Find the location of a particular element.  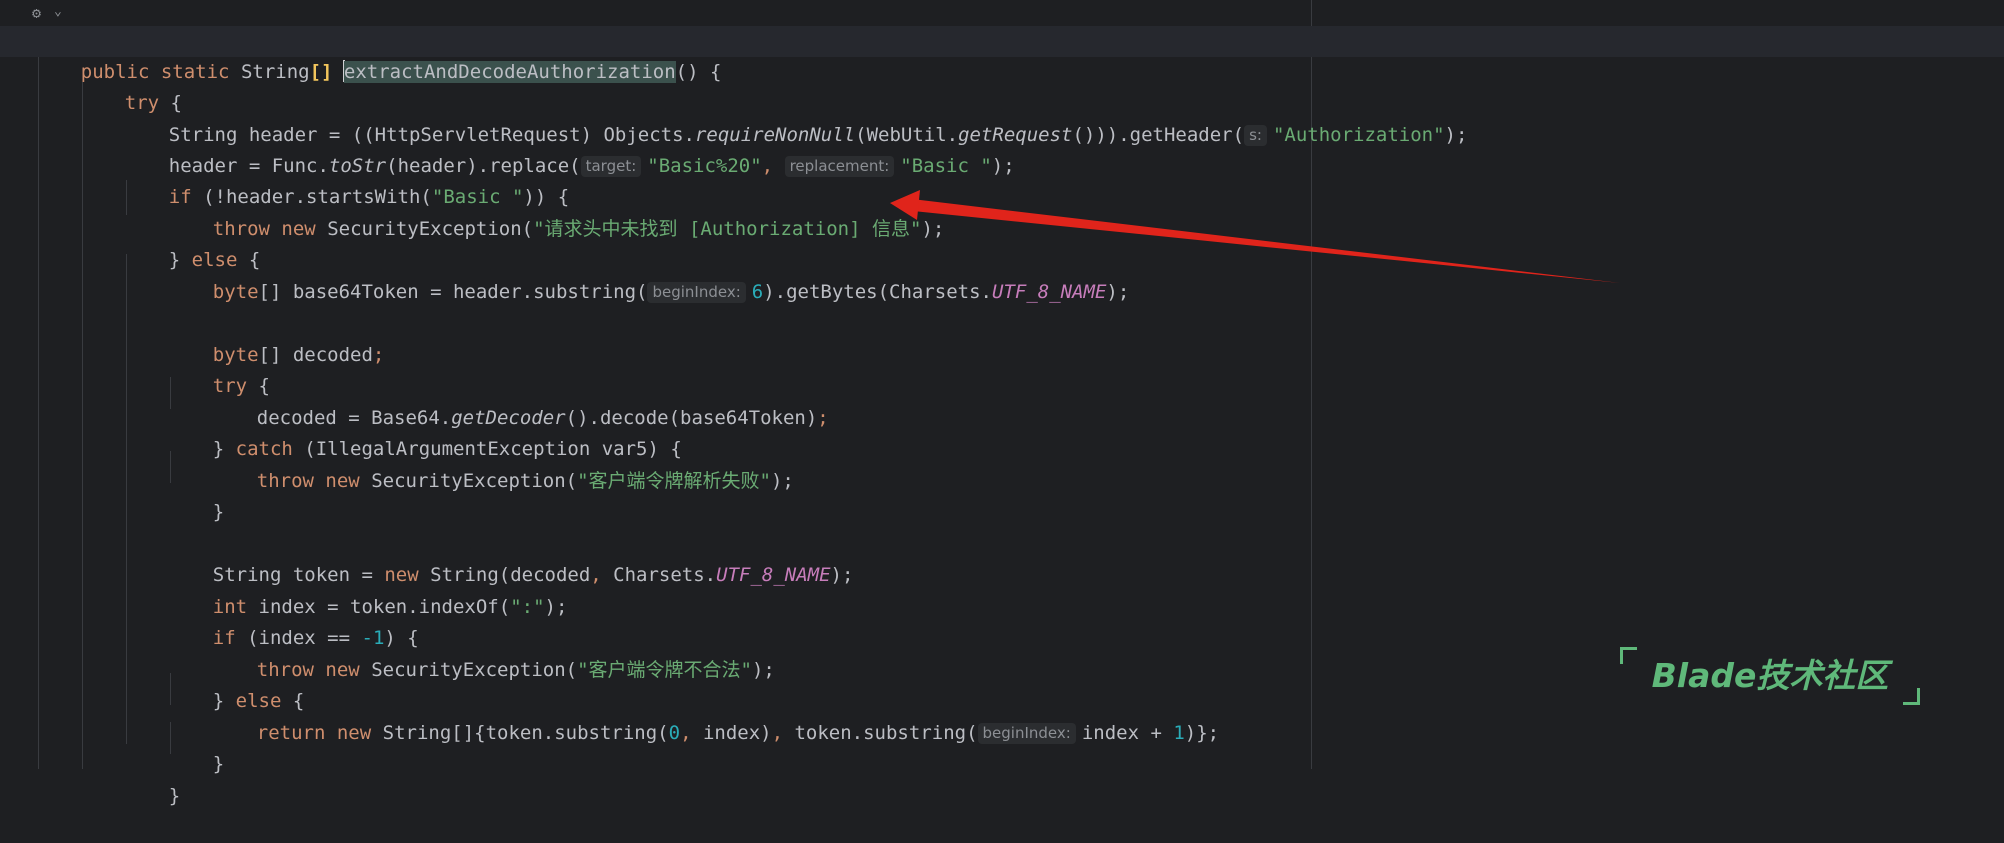

watermark-logo: Blade技术社区 is located at coordinates (1770, 676).